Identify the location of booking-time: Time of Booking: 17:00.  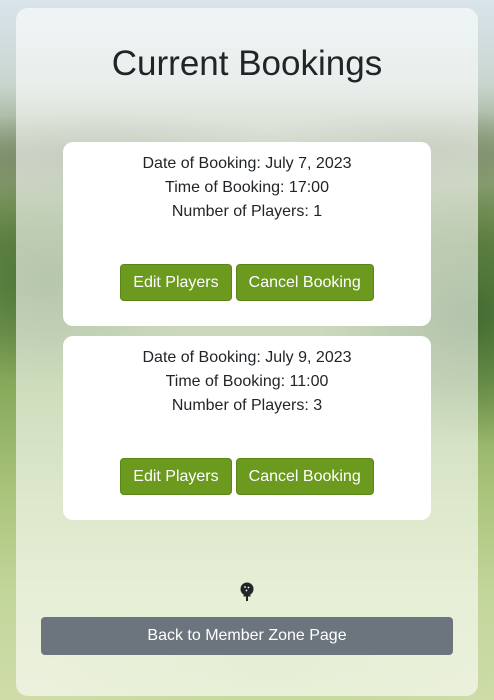
(247, 187).